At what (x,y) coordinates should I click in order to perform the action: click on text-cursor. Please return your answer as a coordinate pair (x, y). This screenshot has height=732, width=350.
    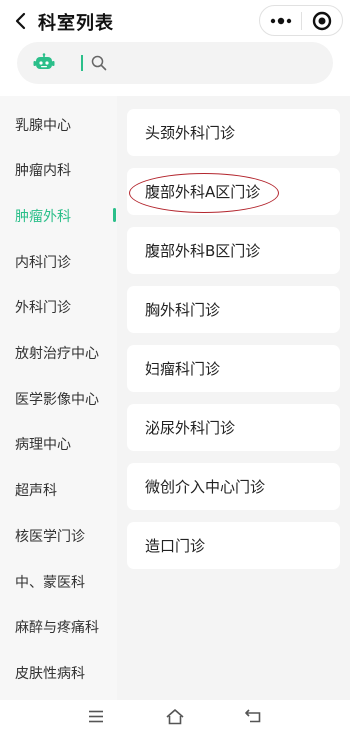
    Looking at the image, I should click on (82, 63).